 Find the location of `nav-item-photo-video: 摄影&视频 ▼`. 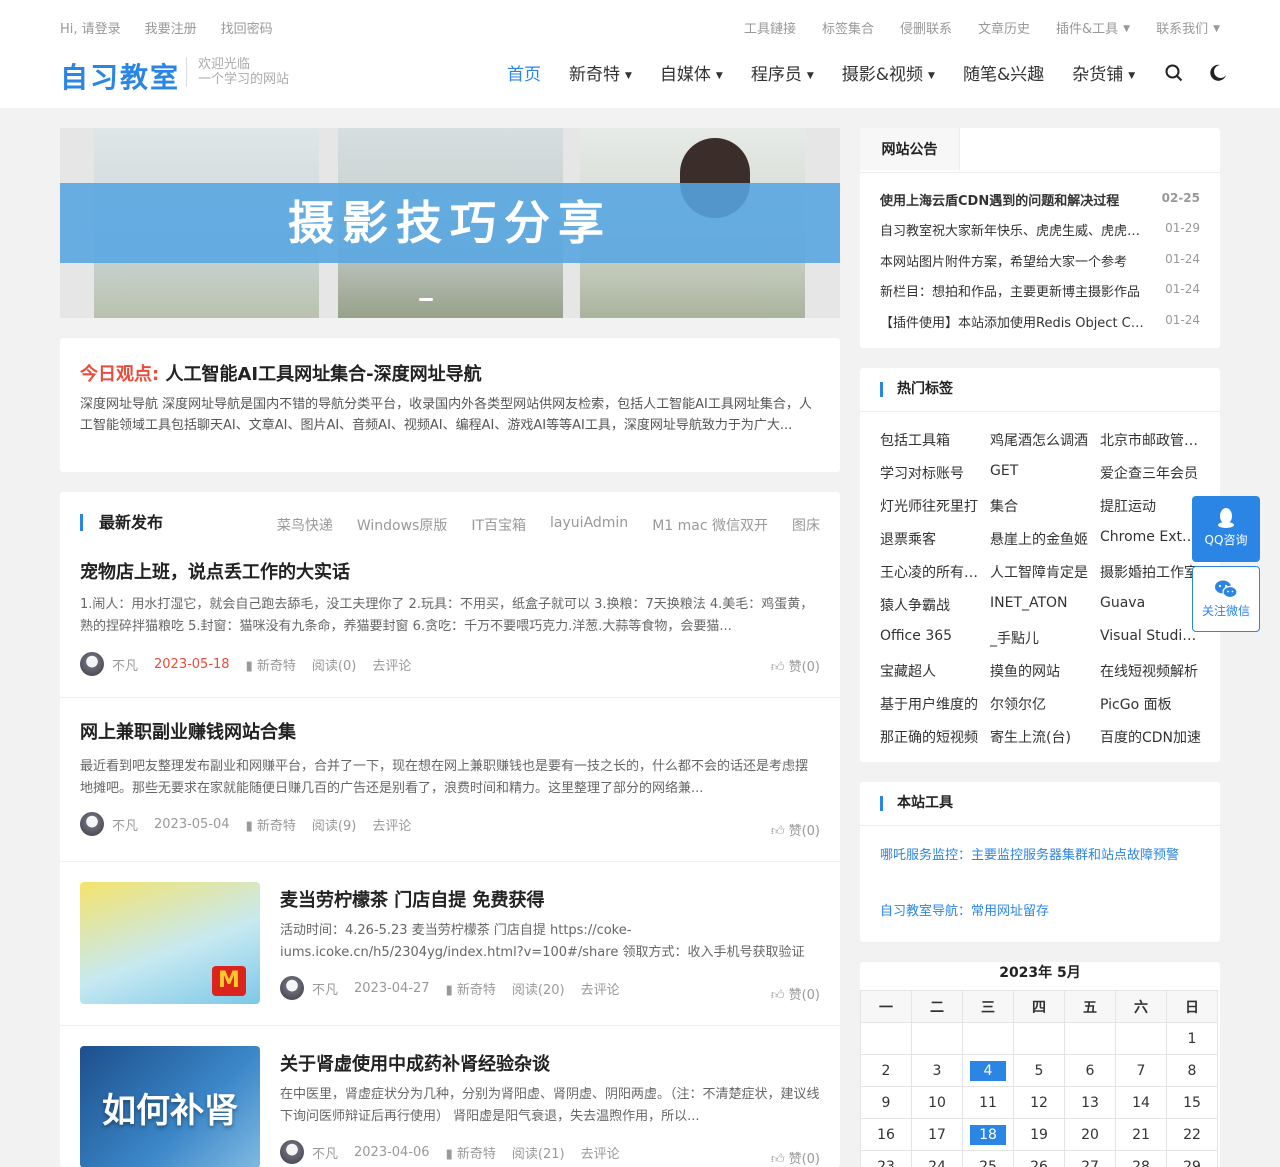

nav-item-photo-video: 摄影&视频 ▼ is located at coordinates (888, 72).